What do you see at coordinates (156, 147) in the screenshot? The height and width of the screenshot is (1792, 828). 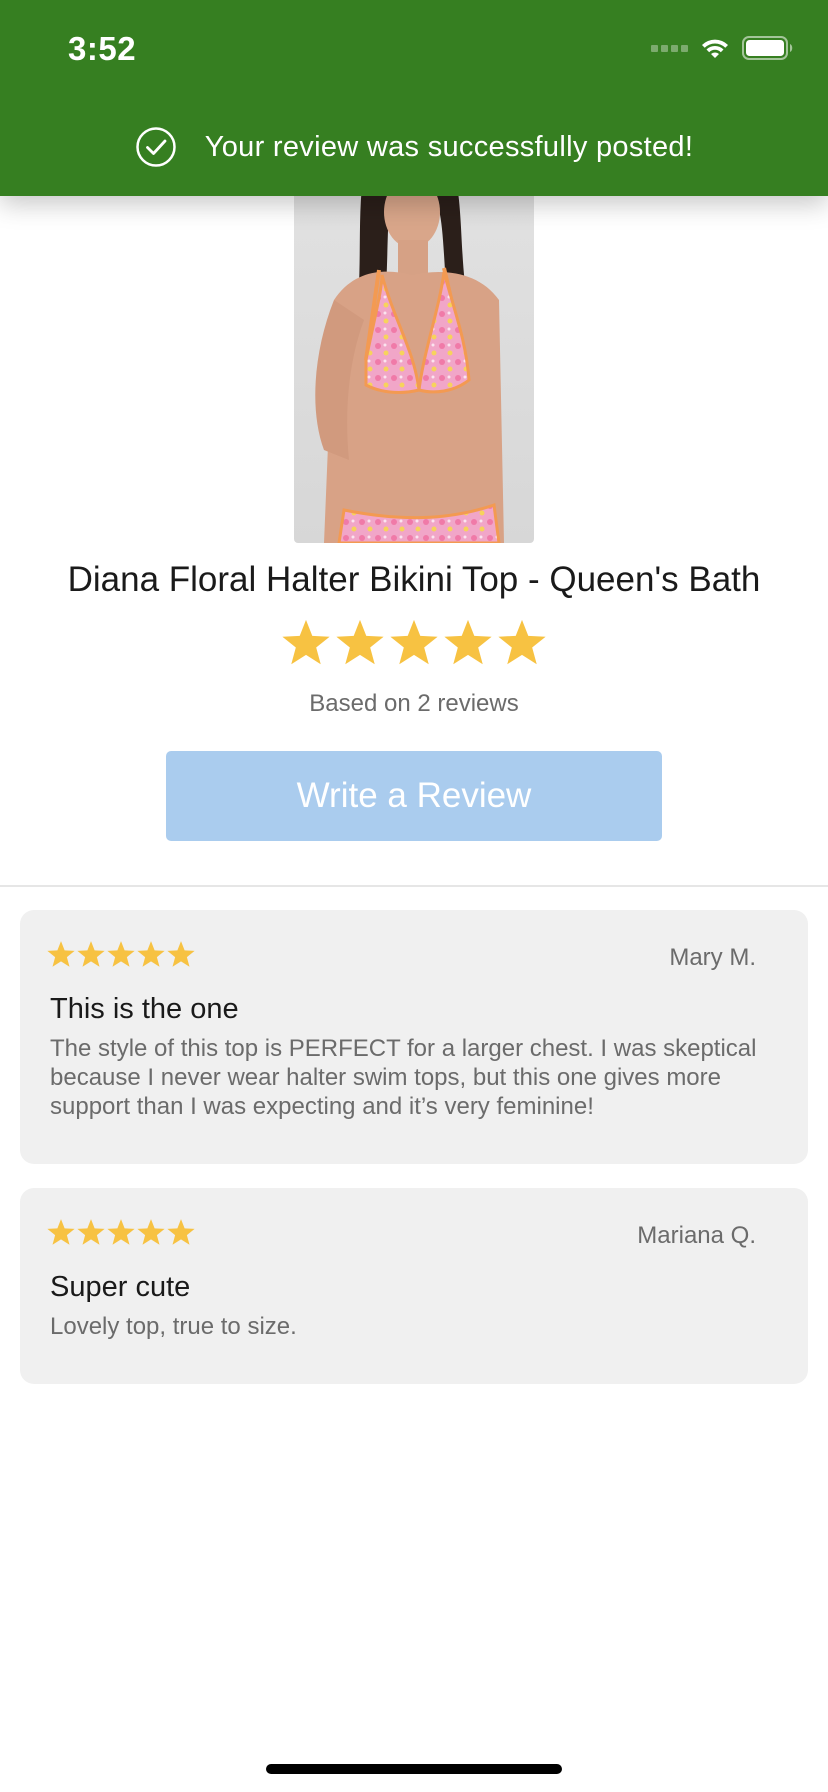 I see `check-circle-icon` at bounding box center [156, 147].